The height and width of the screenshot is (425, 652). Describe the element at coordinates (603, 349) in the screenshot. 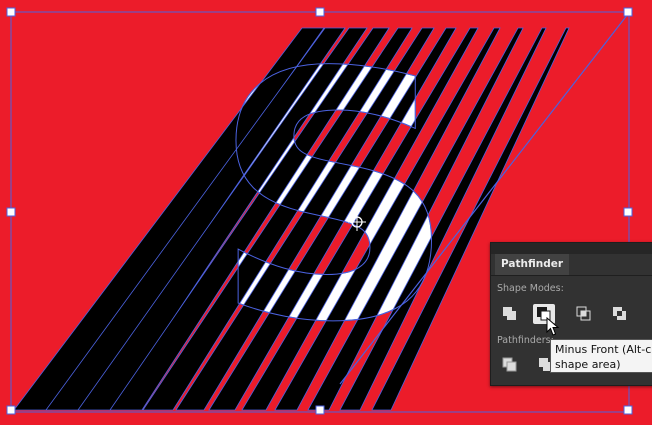

I see `tooltip-line-1: Minus Front (Alt-cl` at that location.